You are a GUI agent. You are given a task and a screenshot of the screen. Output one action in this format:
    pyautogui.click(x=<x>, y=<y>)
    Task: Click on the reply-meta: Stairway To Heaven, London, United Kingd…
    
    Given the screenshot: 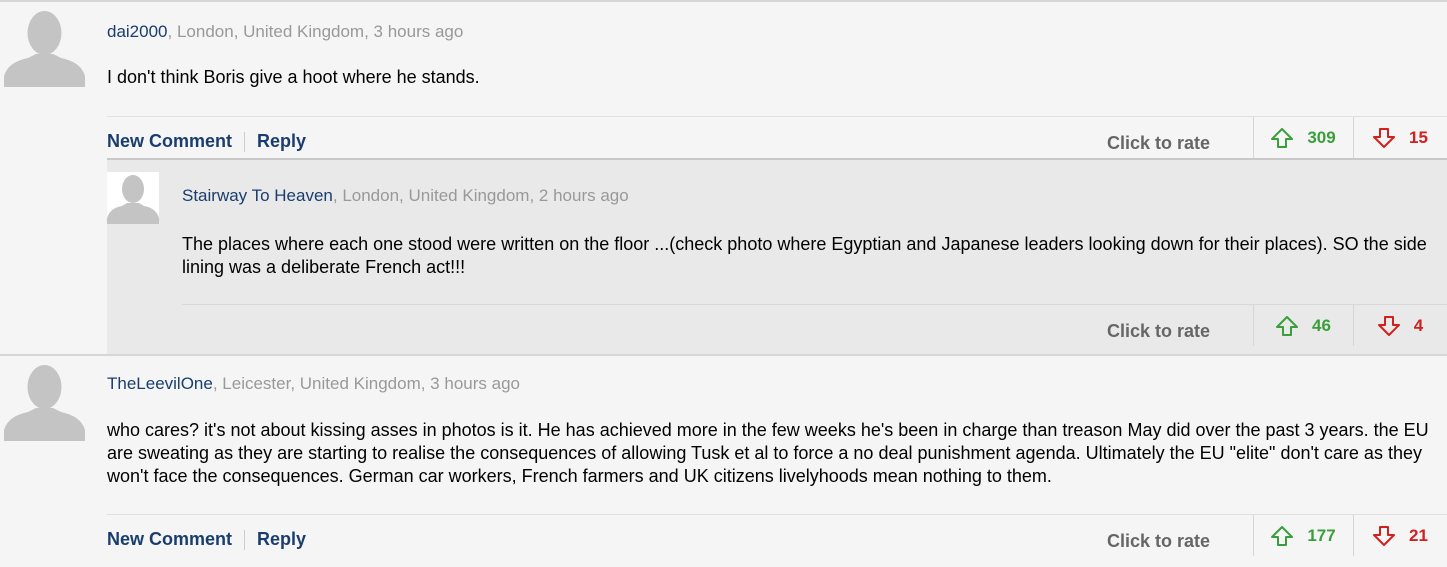 What is the action you would take?
    pyautogui.click(x=405, y=196)
    